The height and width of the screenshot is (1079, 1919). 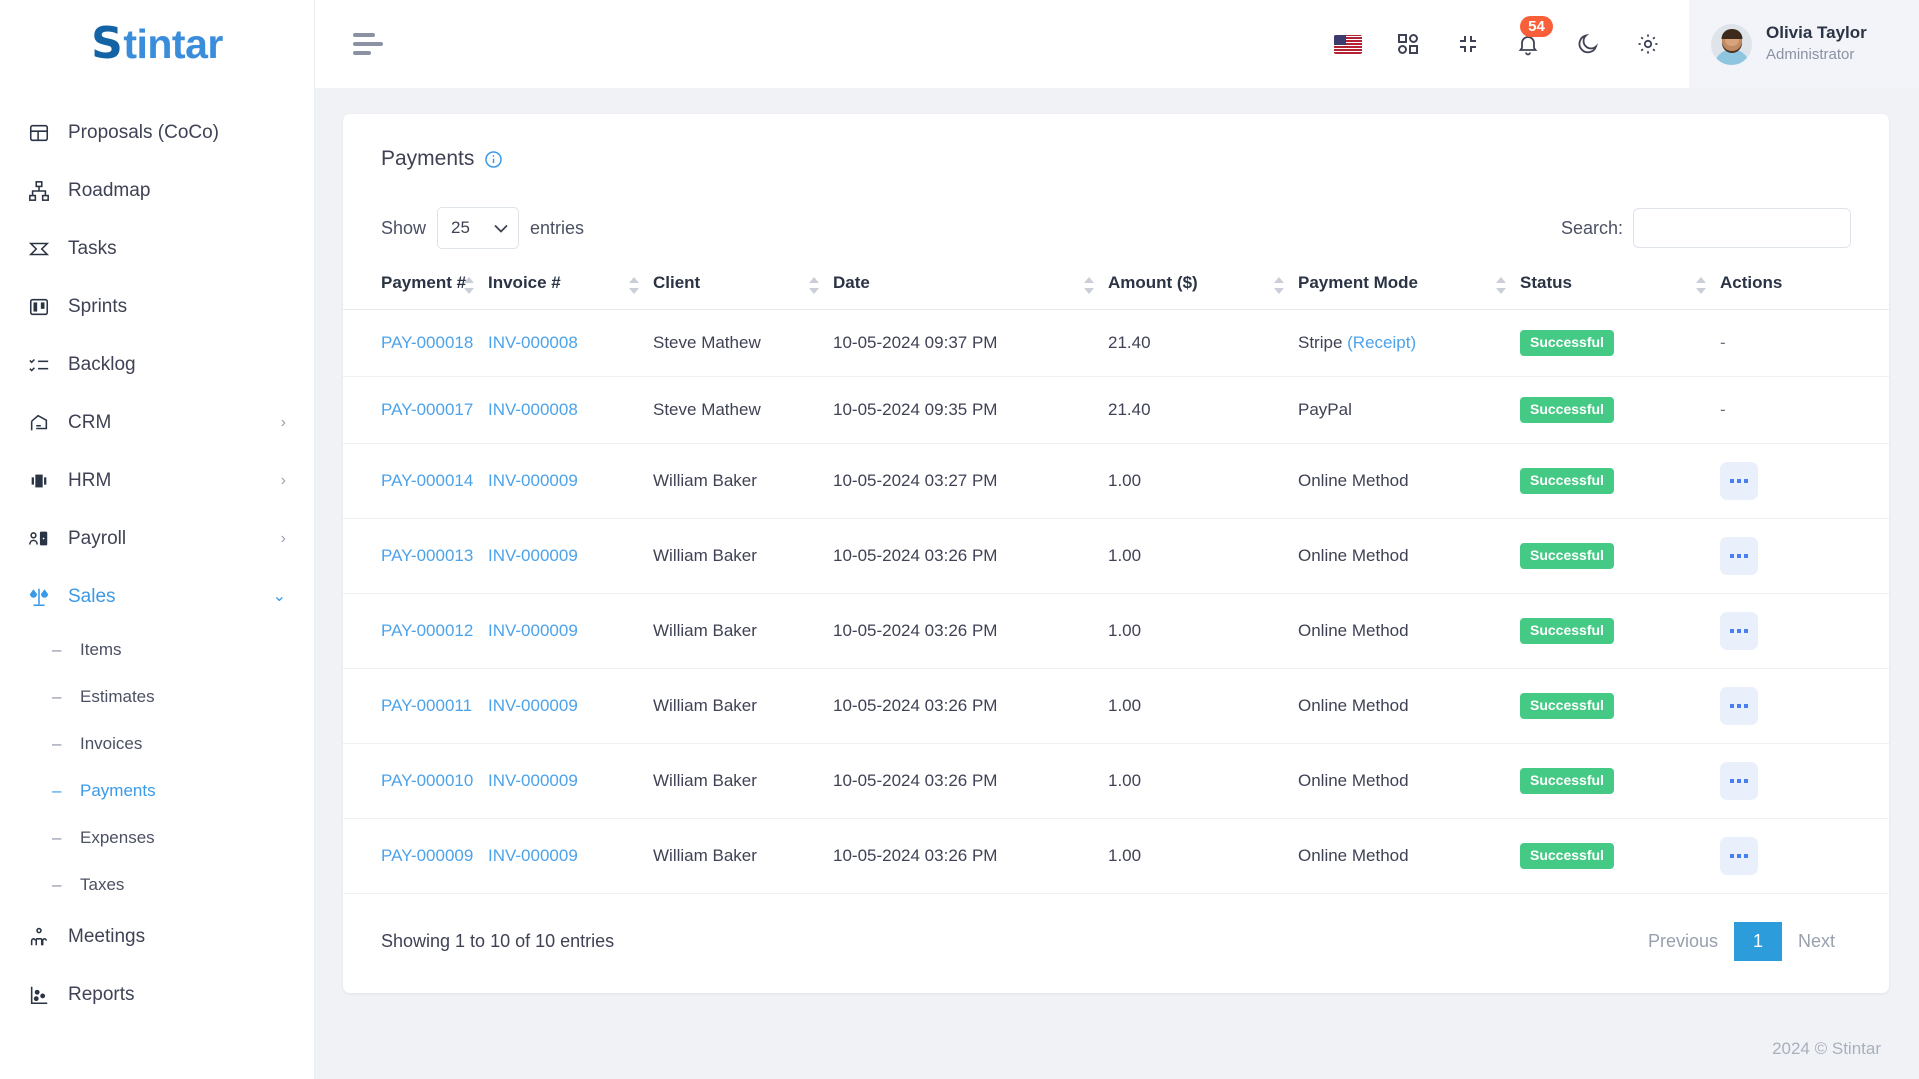 I want to click on sidebar-item-label: Sales, so click(x=92, y=596).